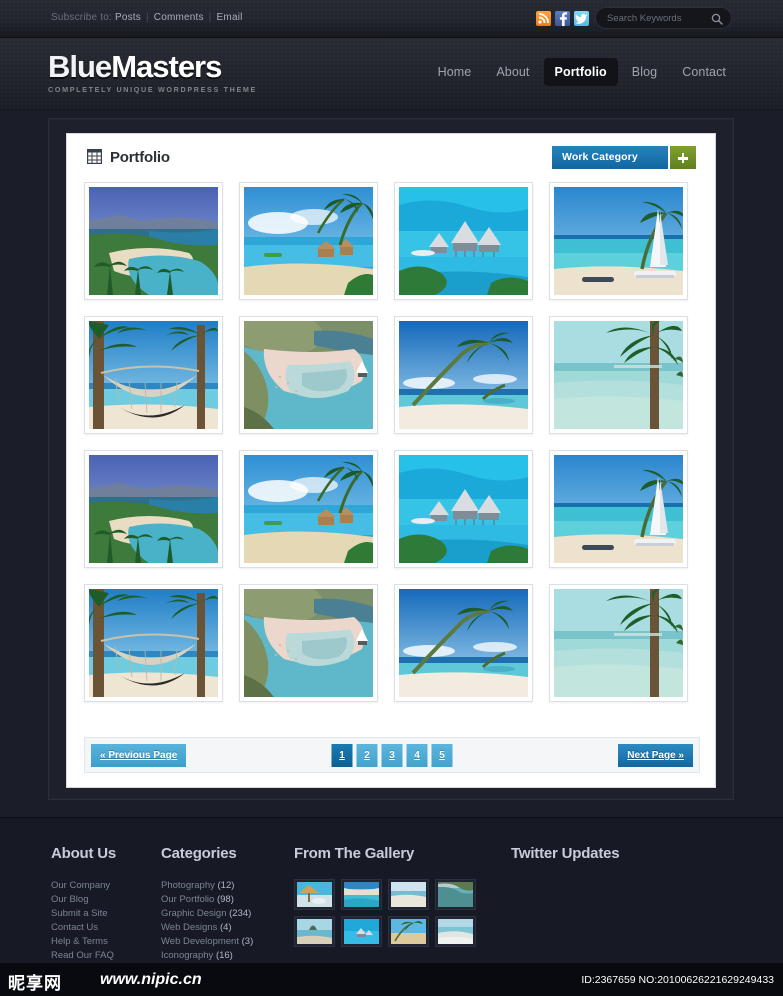 This screenshot has width=783, height=996. What do you see at coordinates (247, 941) in the screenshot?
I see `category-count: (3)` at bounding box center [247, 941].